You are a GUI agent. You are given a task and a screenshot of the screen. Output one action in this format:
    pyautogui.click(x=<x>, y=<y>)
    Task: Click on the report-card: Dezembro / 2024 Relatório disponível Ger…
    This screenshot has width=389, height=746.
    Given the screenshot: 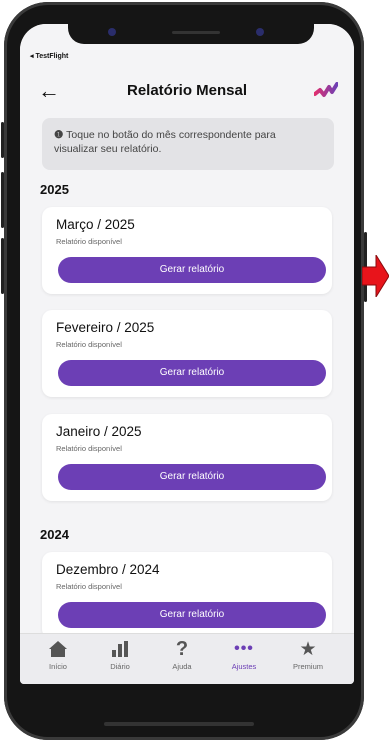 What is the action you would take?
    pyautogui.click(x=187, y=595)
    